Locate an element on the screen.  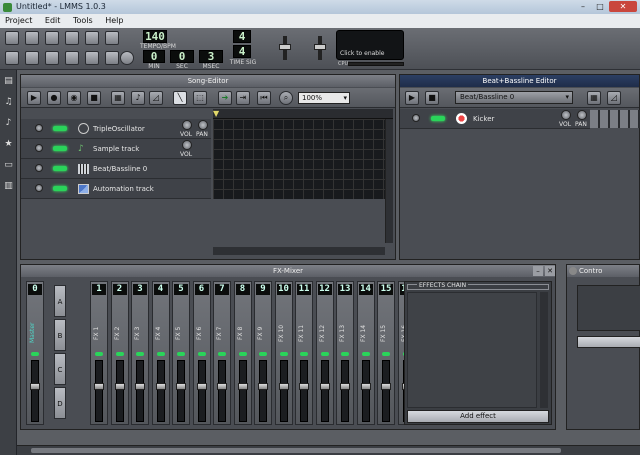
effects-scrollbar is located at coordinates (544, 350).